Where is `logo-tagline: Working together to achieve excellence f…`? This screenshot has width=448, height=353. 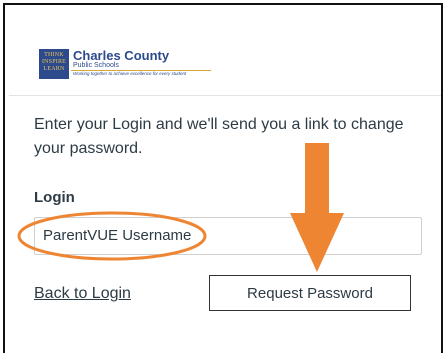 logo-tagline: Working together to achieve excellence f… is located at coordinates (130, 73).